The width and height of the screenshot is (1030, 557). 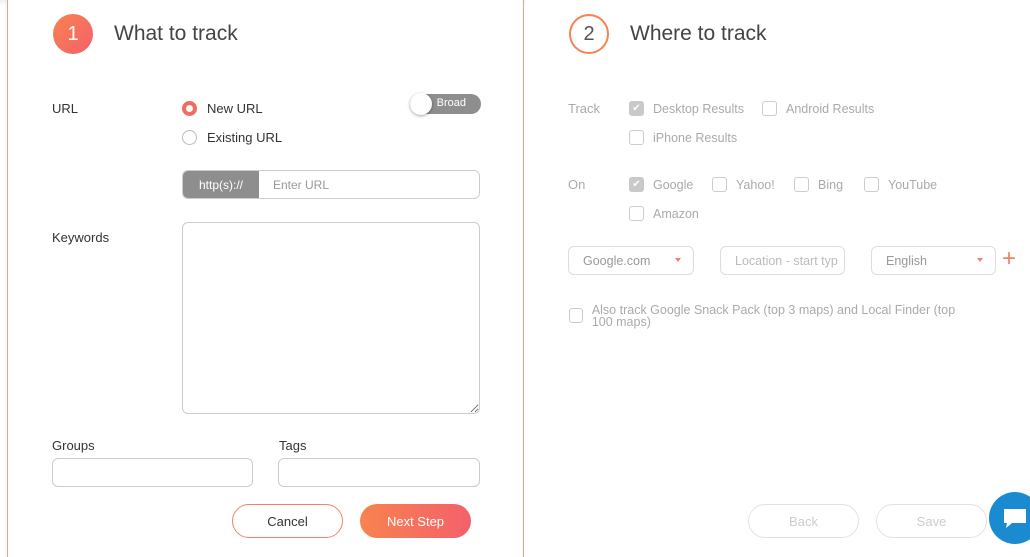 I want to click on checkbox-yahoo-label: Yahoo!, so click(x=755, y=184).